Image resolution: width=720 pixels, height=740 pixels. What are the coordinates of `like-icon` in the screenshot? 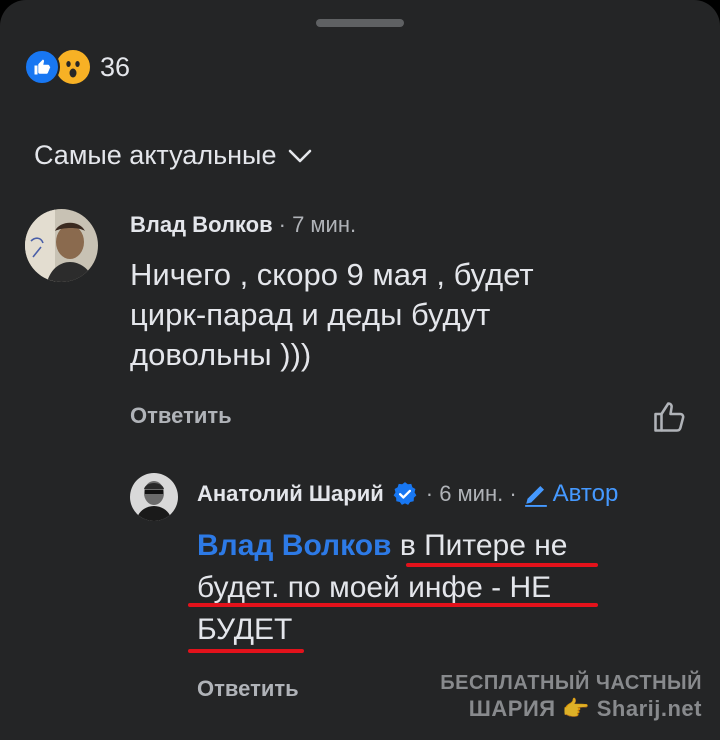 It's located at (669, 419).